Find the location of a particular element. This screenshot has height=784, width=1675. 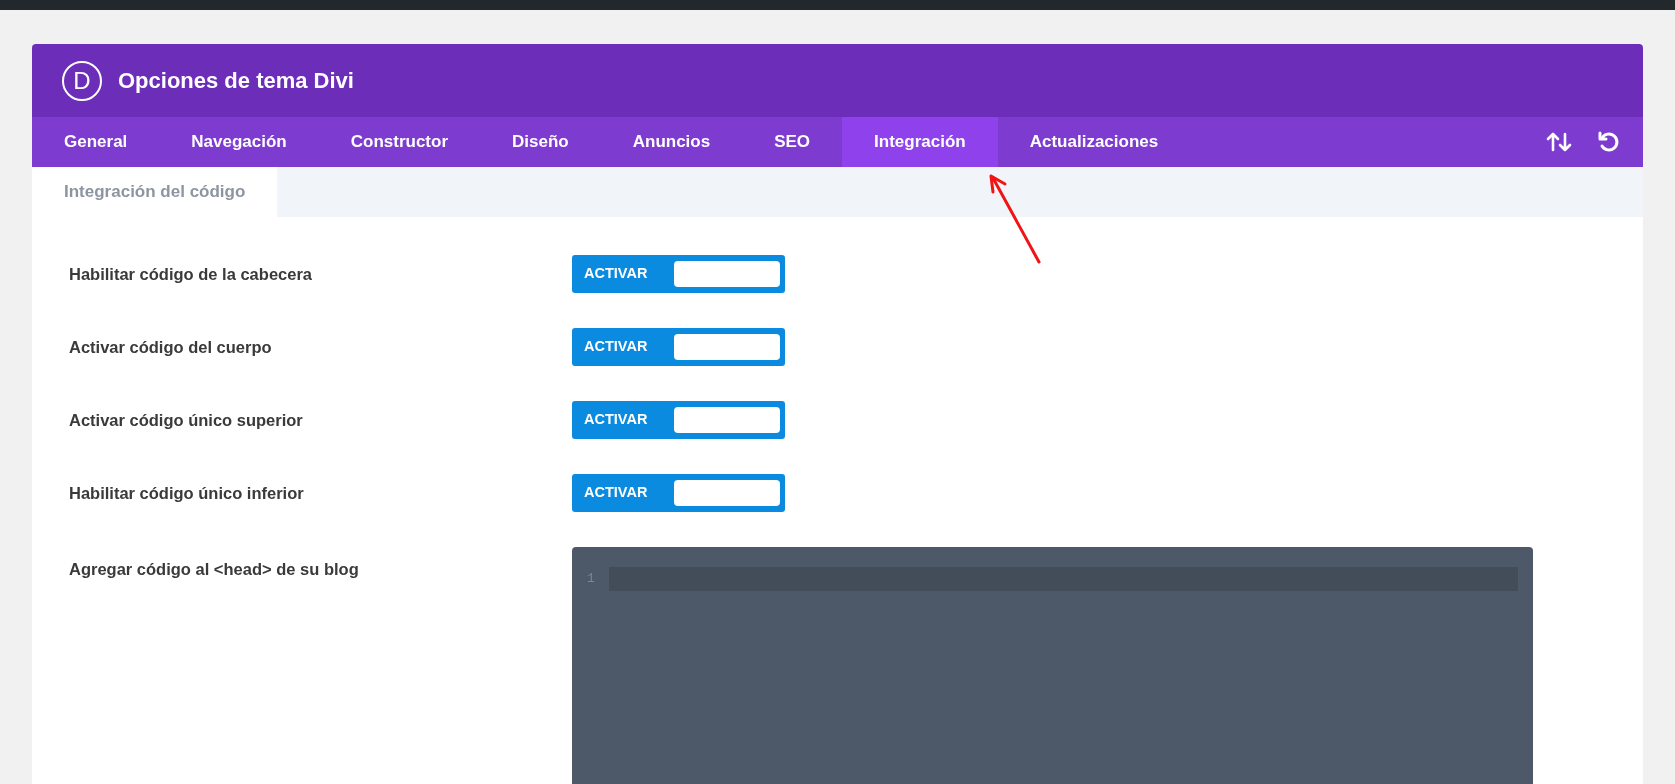

sort-icon is located at coordinates (1559, 142).